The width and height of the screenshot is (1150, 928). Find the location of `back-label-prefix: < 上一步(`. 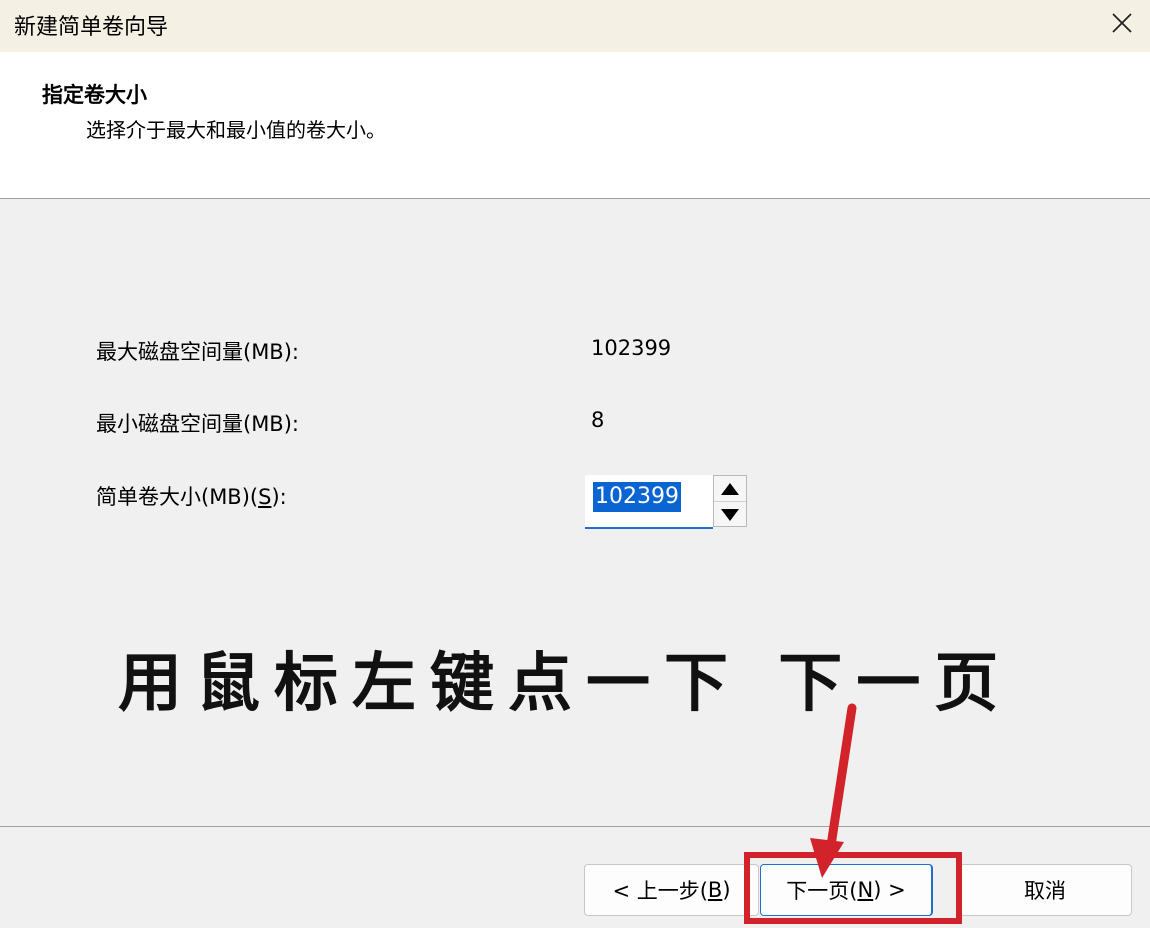

back-label-prefix: < 上一步( is located at coordinates (660, 891).